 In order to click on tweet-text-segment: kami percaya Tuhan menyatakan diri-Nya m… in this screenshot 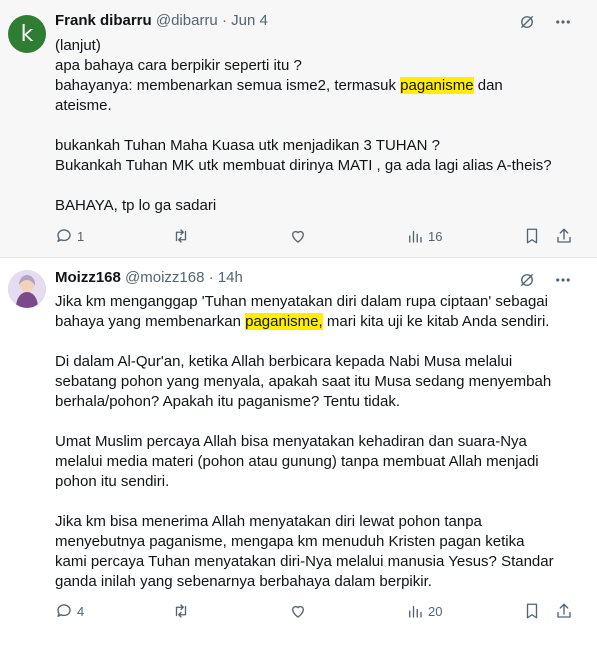, I will do `click(304, 561)`.